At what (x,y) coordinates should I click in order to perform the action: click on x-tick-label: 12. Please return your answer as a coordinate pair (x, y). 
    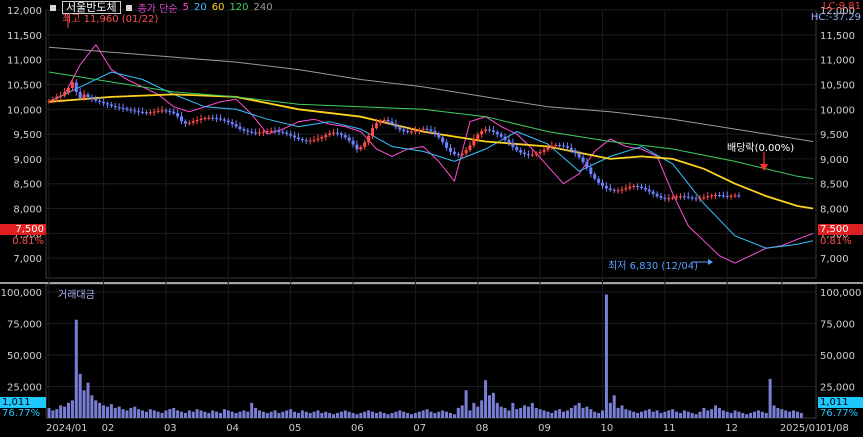
    Looking at the image, I should click on (731, 428).